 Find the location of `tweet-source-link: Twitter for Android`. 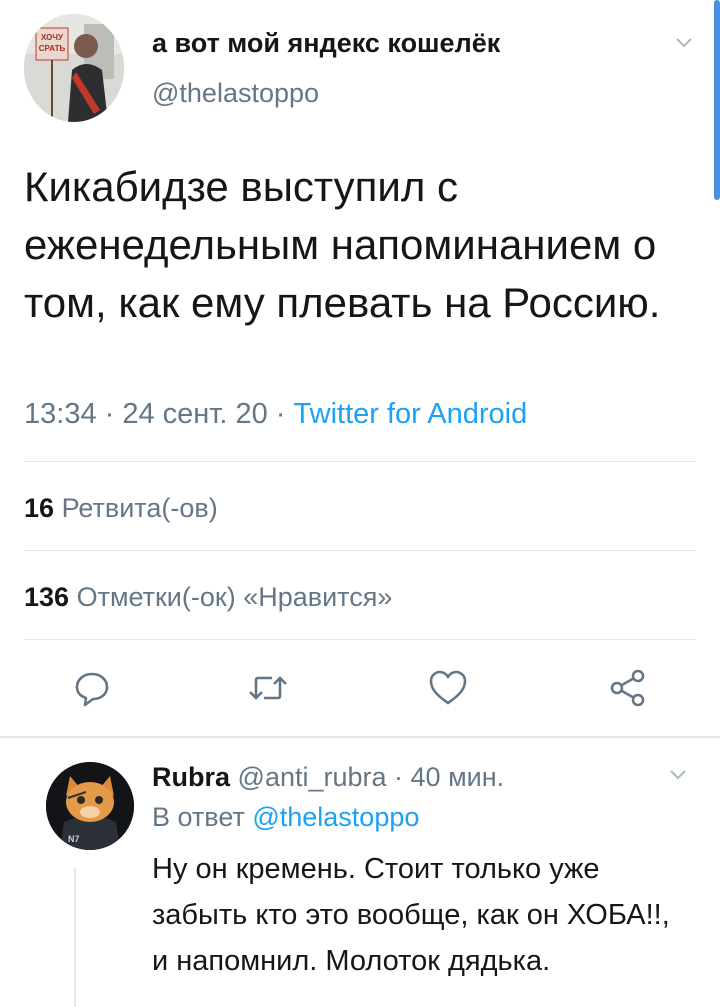

tweet-source-link: Twitter for Android is located at coordinates (411, 414).